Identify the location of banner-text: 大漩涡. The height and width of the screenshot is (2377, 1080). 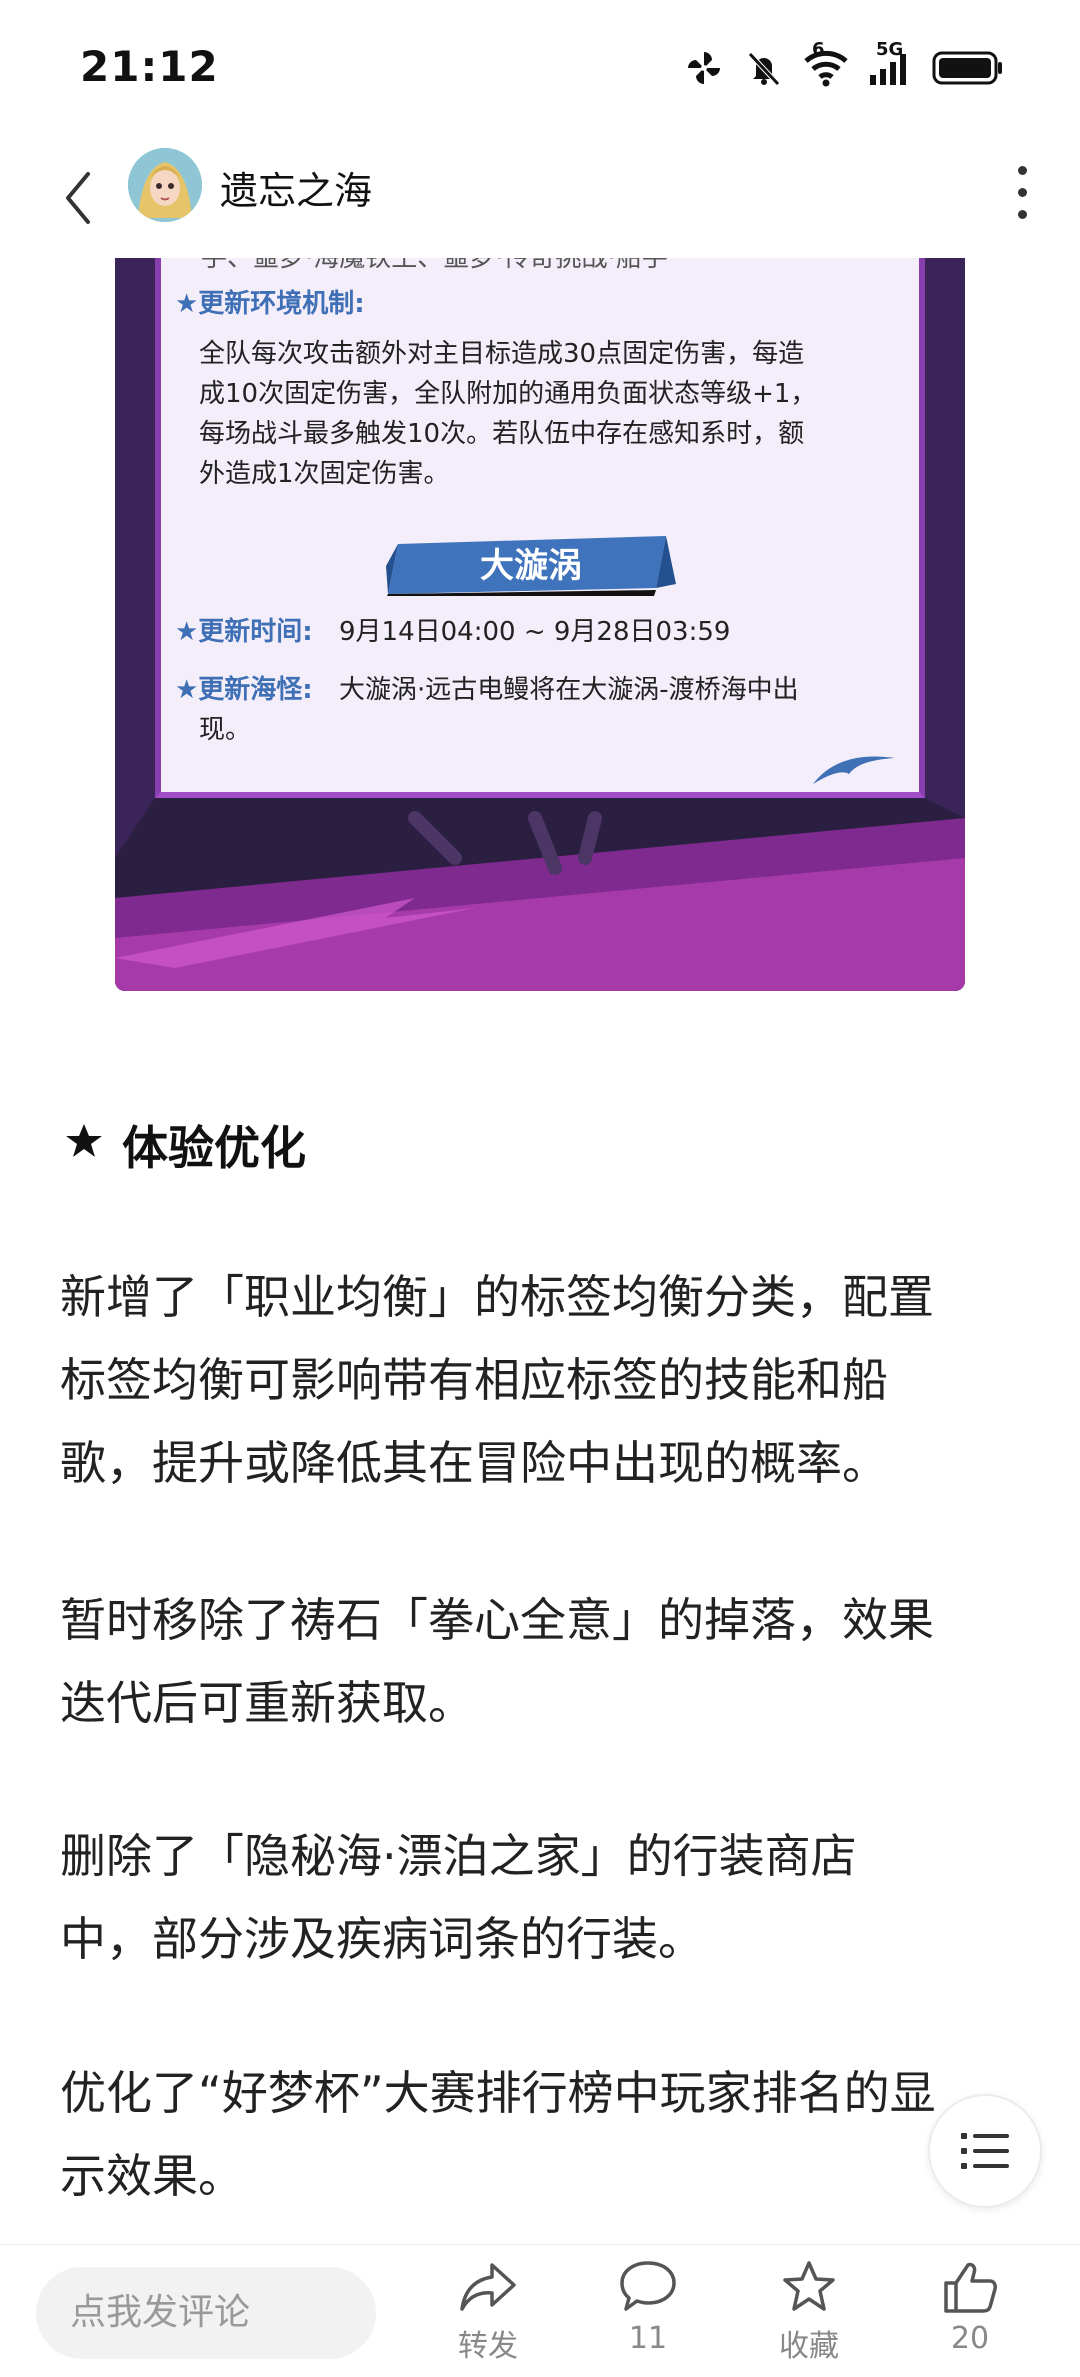
(531, 566).